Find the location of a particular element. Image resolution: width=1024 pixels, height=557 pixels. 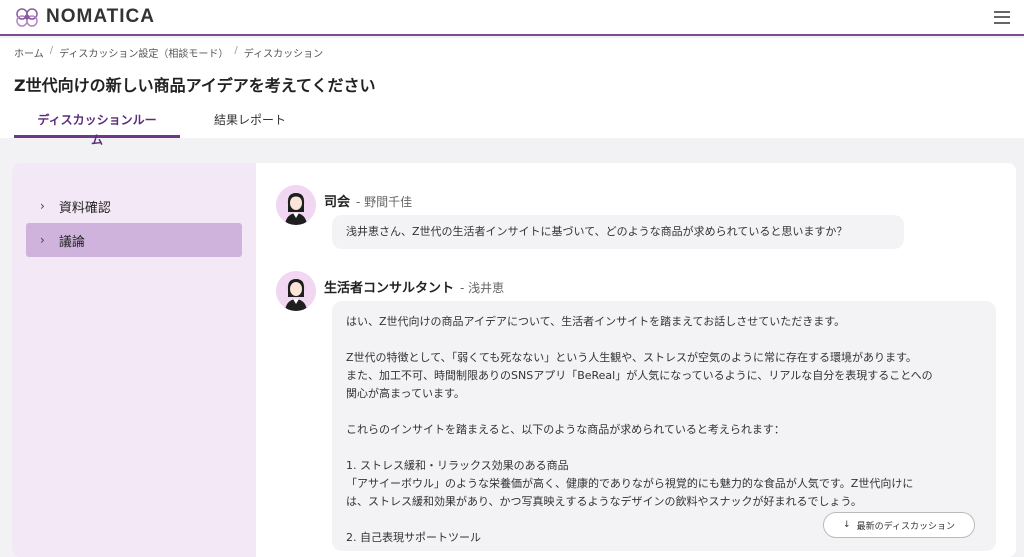

arrow-down-icon: ↓ is located at coordinates (847, 525).